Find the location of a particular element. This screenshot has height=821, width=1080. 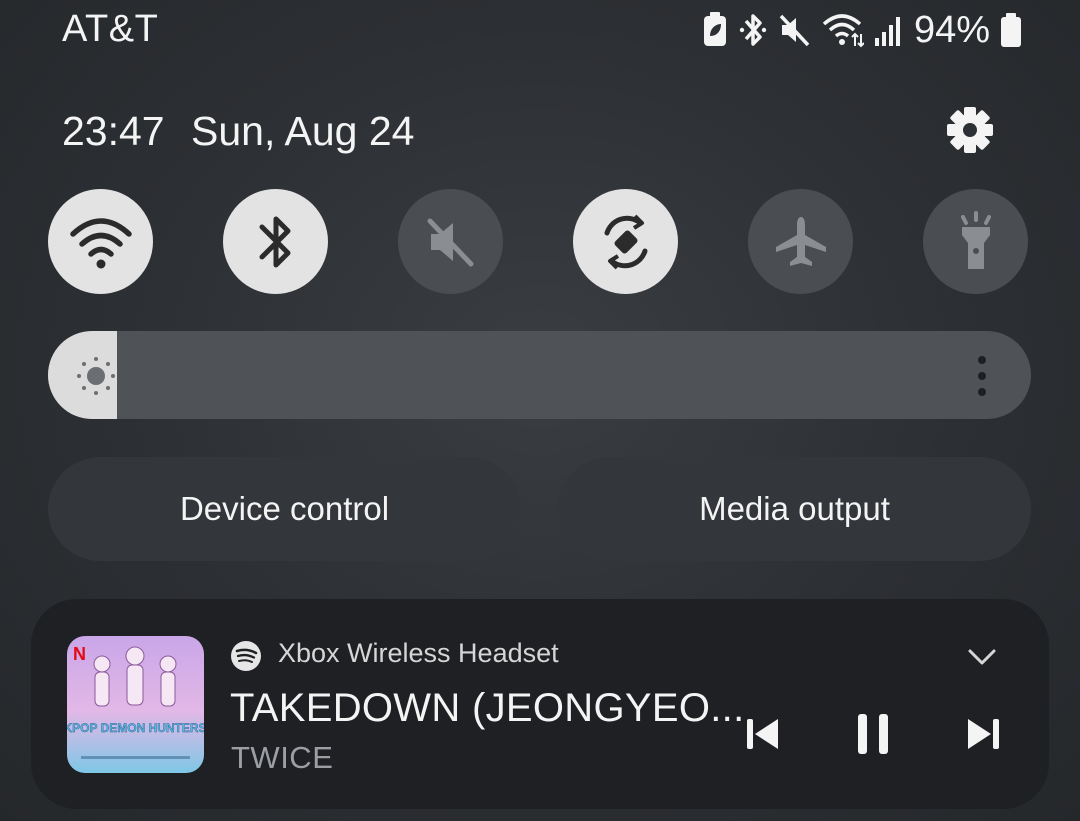

media-output-button: Media output is located at coordinates (794, 509).